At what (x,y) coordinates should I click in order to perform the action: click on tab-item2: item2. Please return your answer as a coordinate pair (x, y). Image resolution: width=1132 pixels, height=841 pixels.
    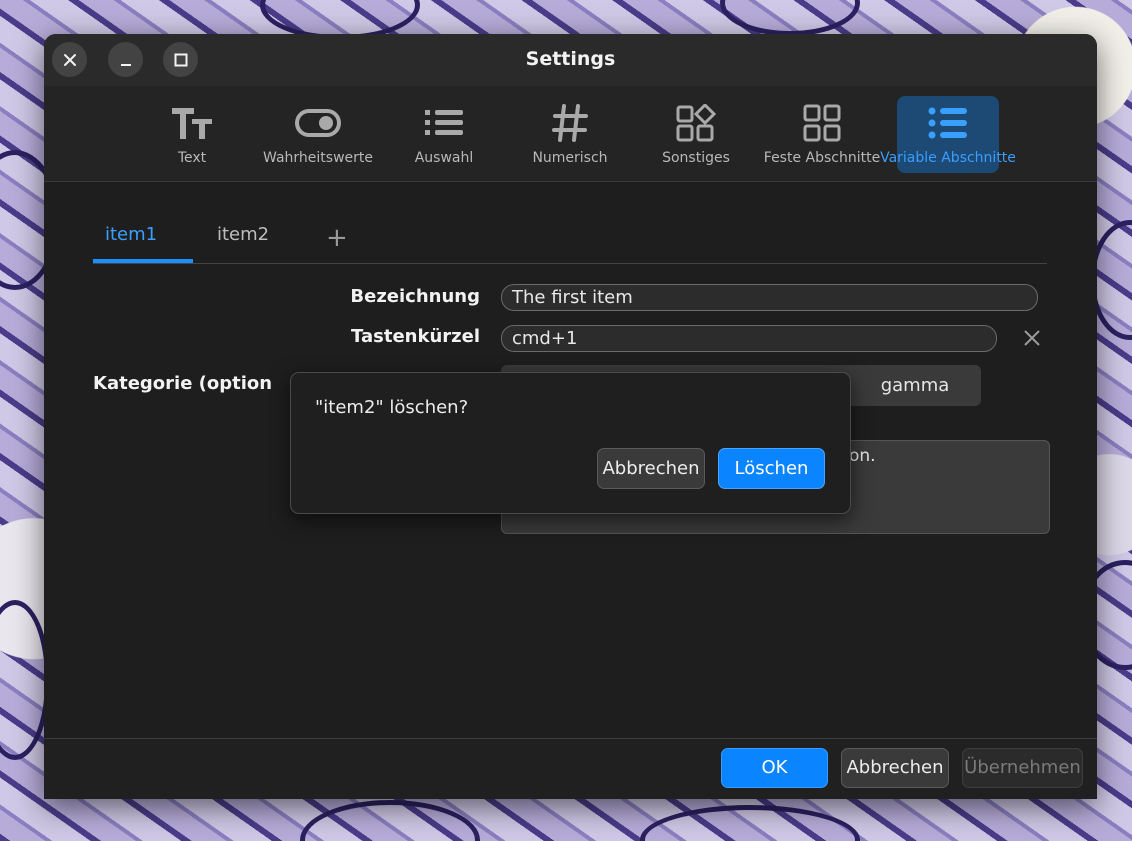
    Looking at the image, I should click on (243, 244).